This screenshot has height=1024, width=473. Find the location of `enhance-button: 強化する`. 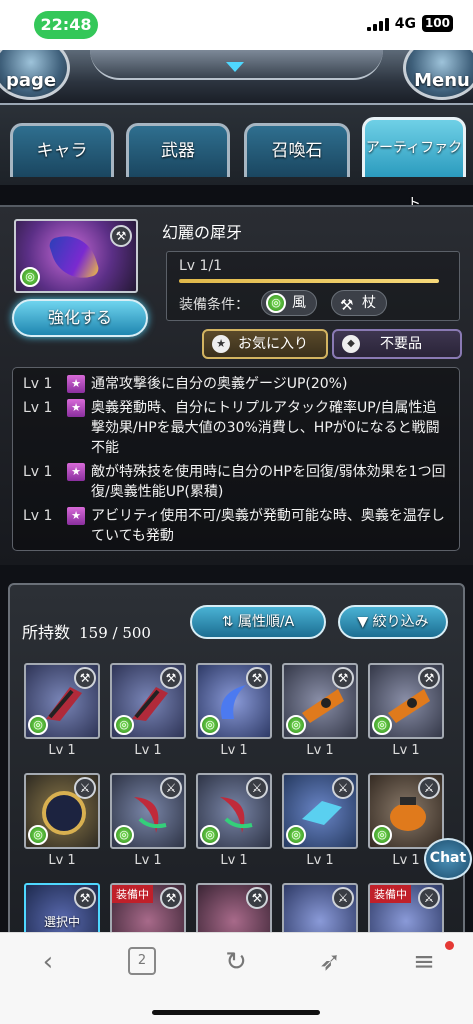

enhance-button: 強化する is located at coordinates (80, 318).